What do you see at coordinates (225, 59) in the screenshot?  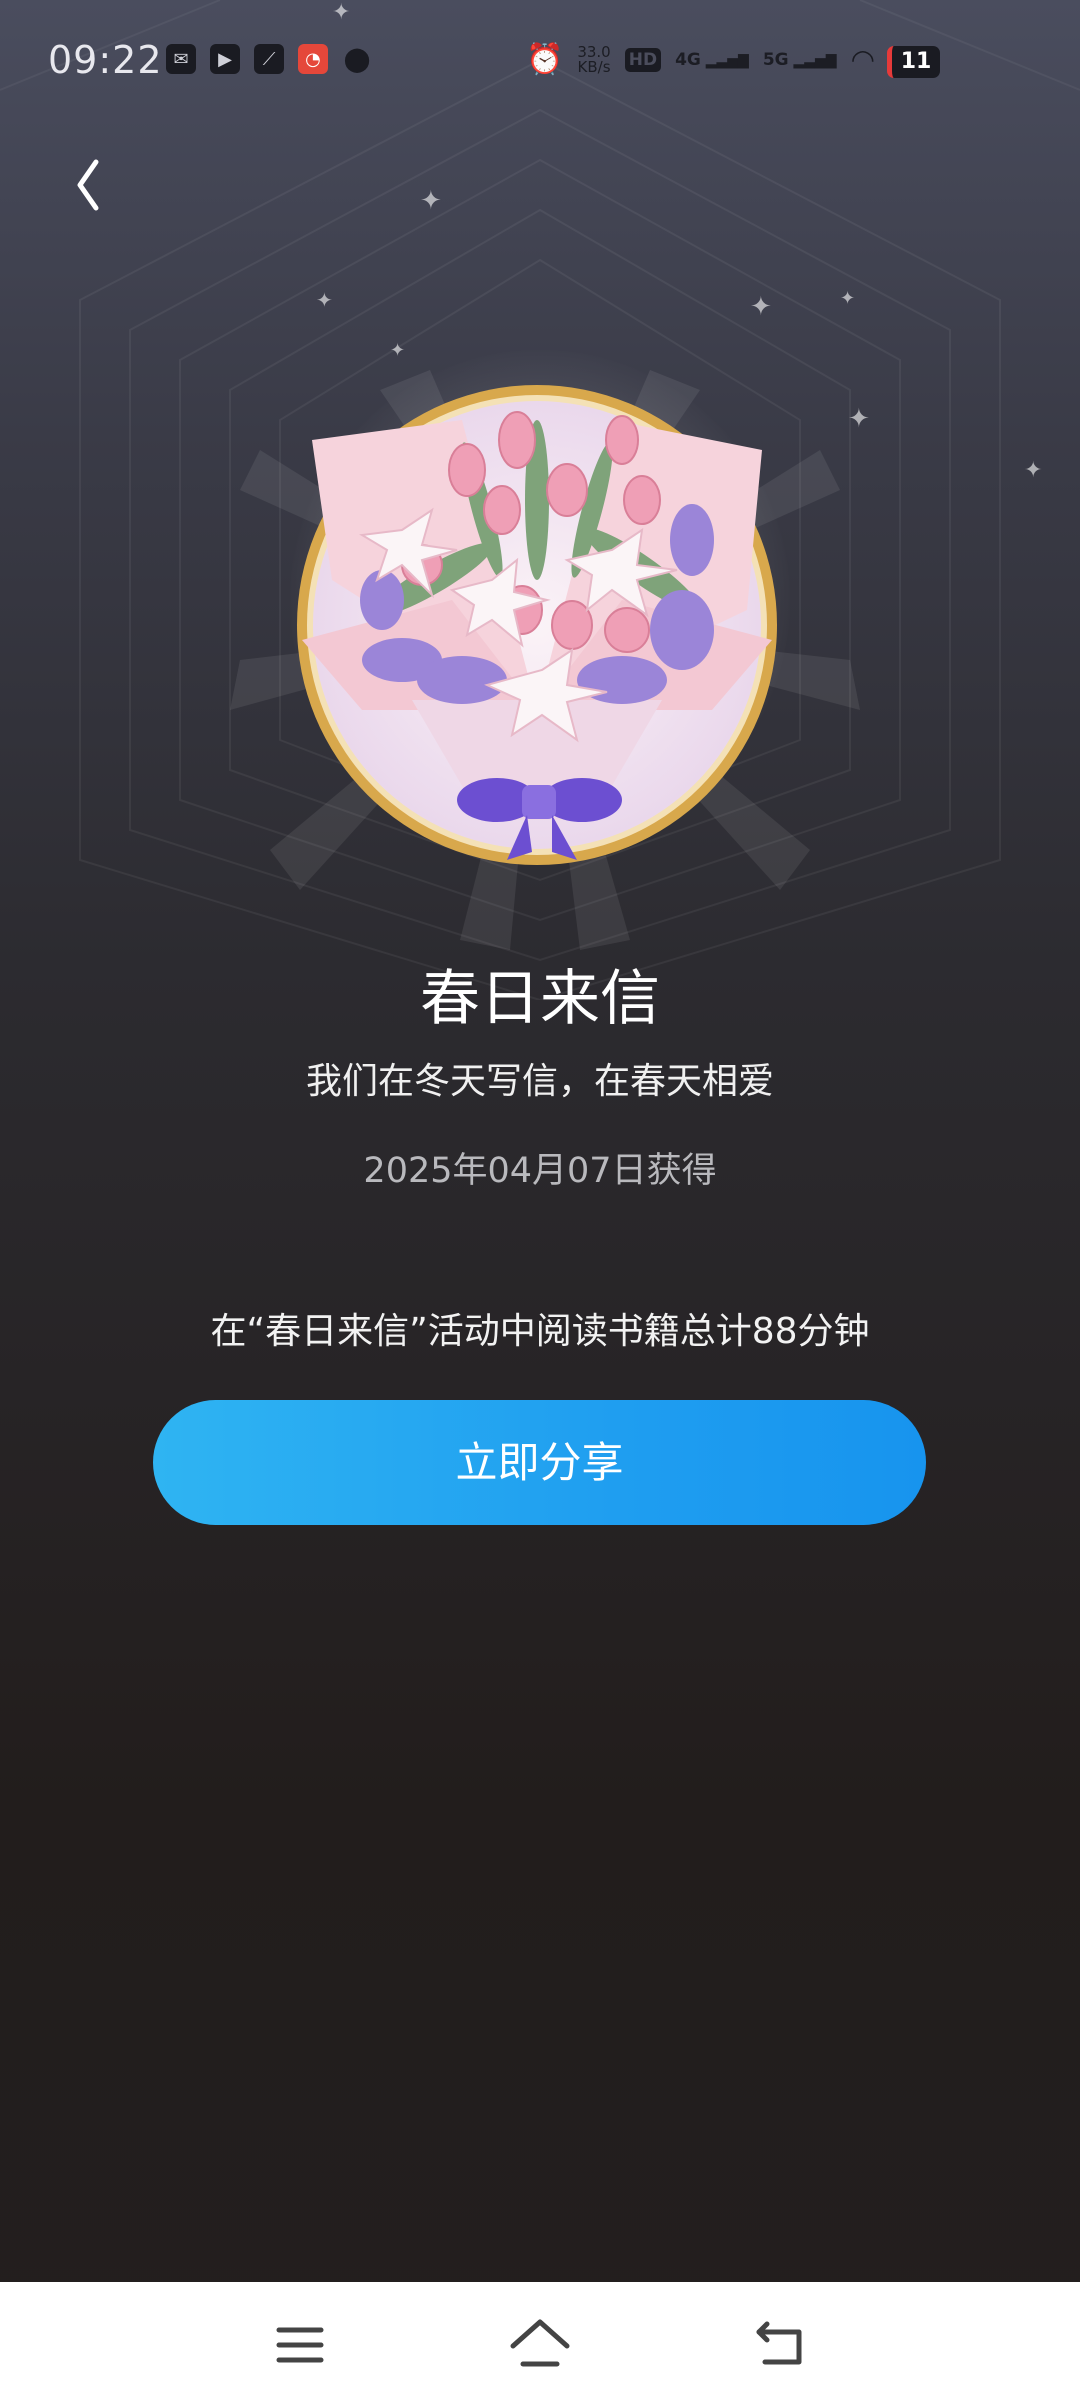 I see `video-app-icon: ▶` at bounding box center [225, 59].